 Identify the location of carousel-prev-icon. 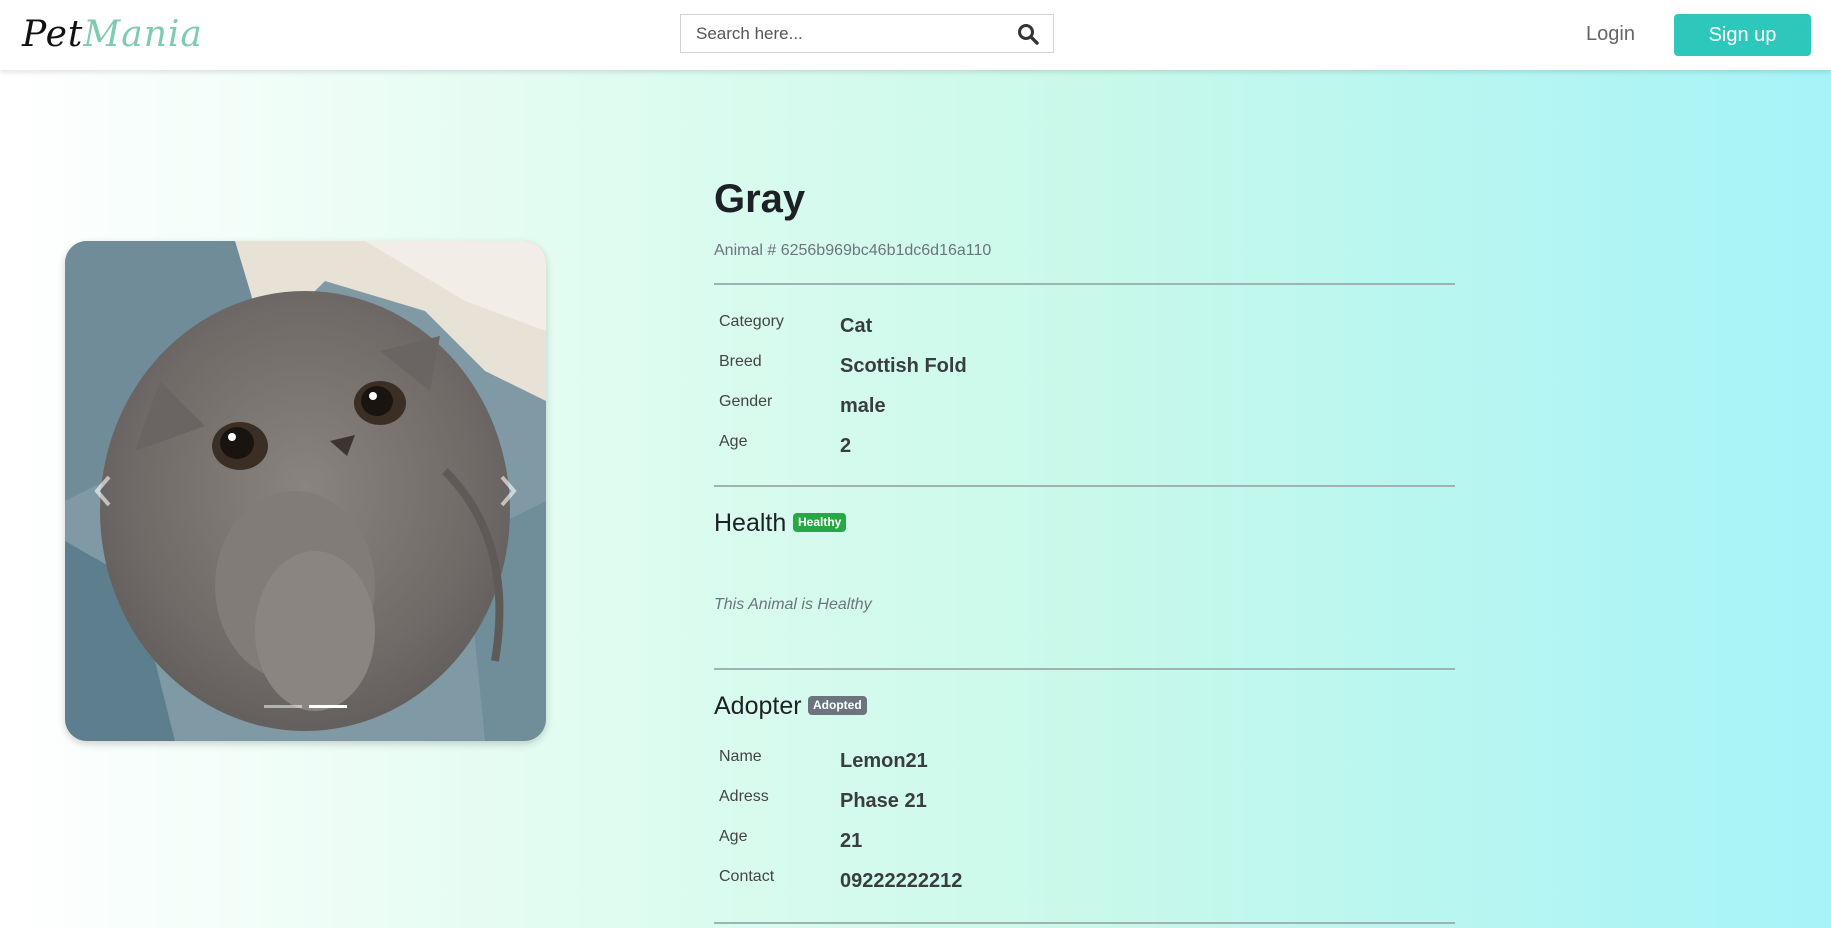
(103, 491).